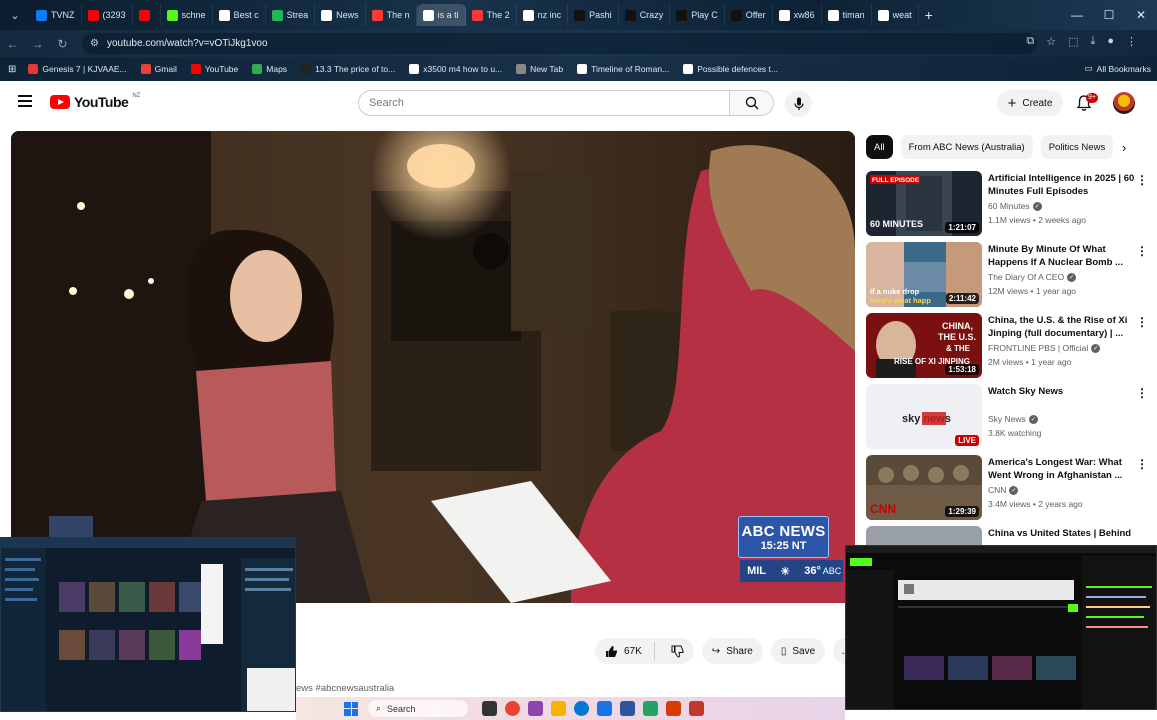 This screenshot has height=720, width=1157. What do you see at coordinates (107, 15) in the screenshot?
I see `browser-tab: (3293` at bounding box center [107, 15].